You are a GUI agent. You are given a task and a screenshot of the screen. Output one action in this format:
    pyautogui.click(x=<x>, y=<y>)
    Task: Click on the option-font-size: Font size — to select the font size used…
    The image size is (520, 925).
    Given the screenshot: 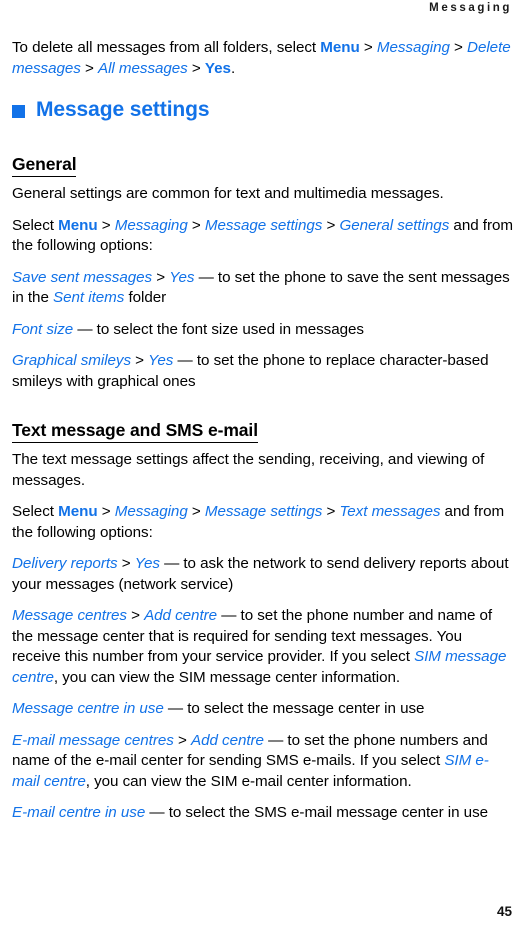 What is the action you would take?
    pyautogui.click(x=263, y=330)
    